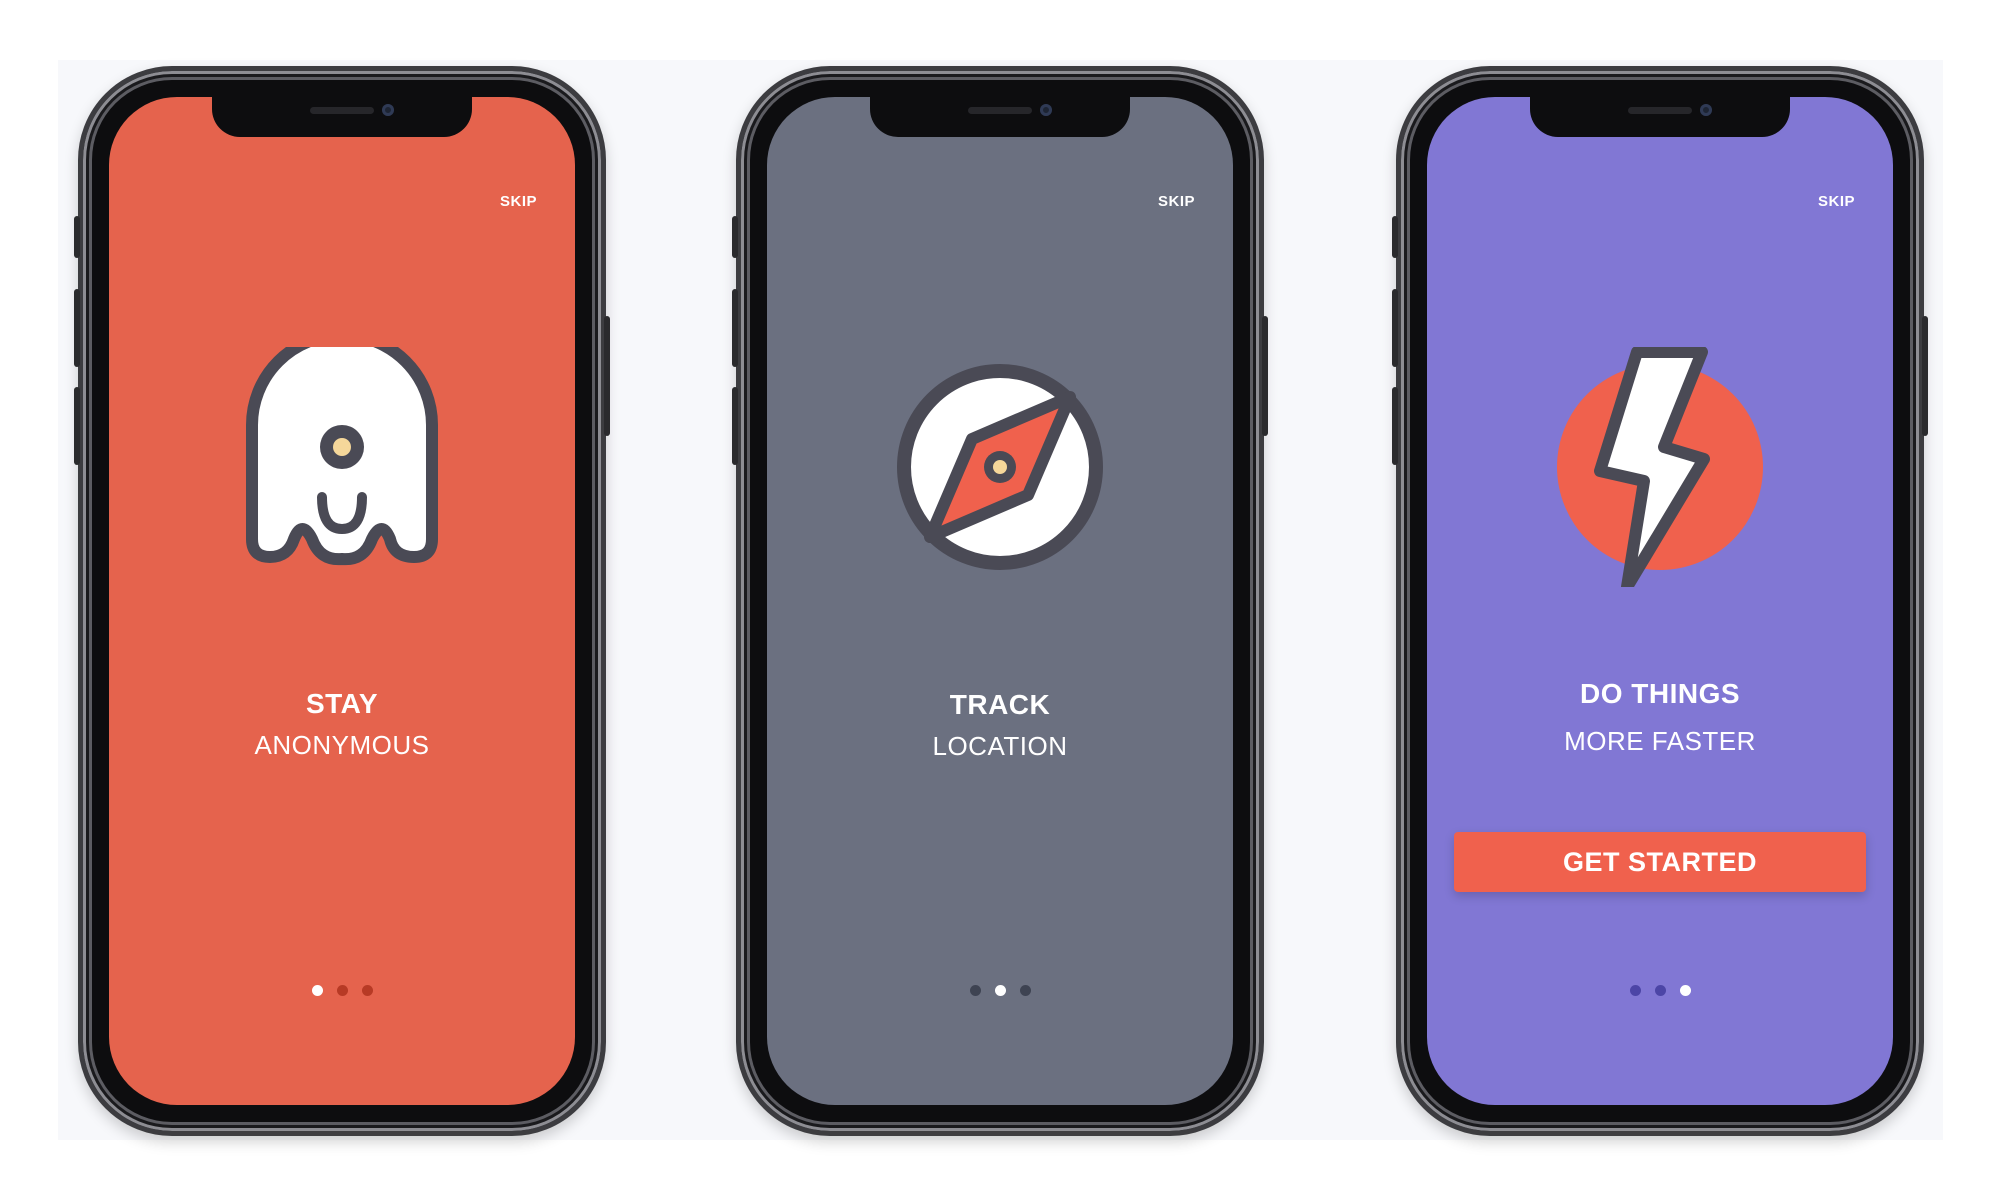  What do you see at coordinates (1660, 862) in the screenshot?
I see `get-started-button: GET STARTED` at bounding box center [1660, 862].